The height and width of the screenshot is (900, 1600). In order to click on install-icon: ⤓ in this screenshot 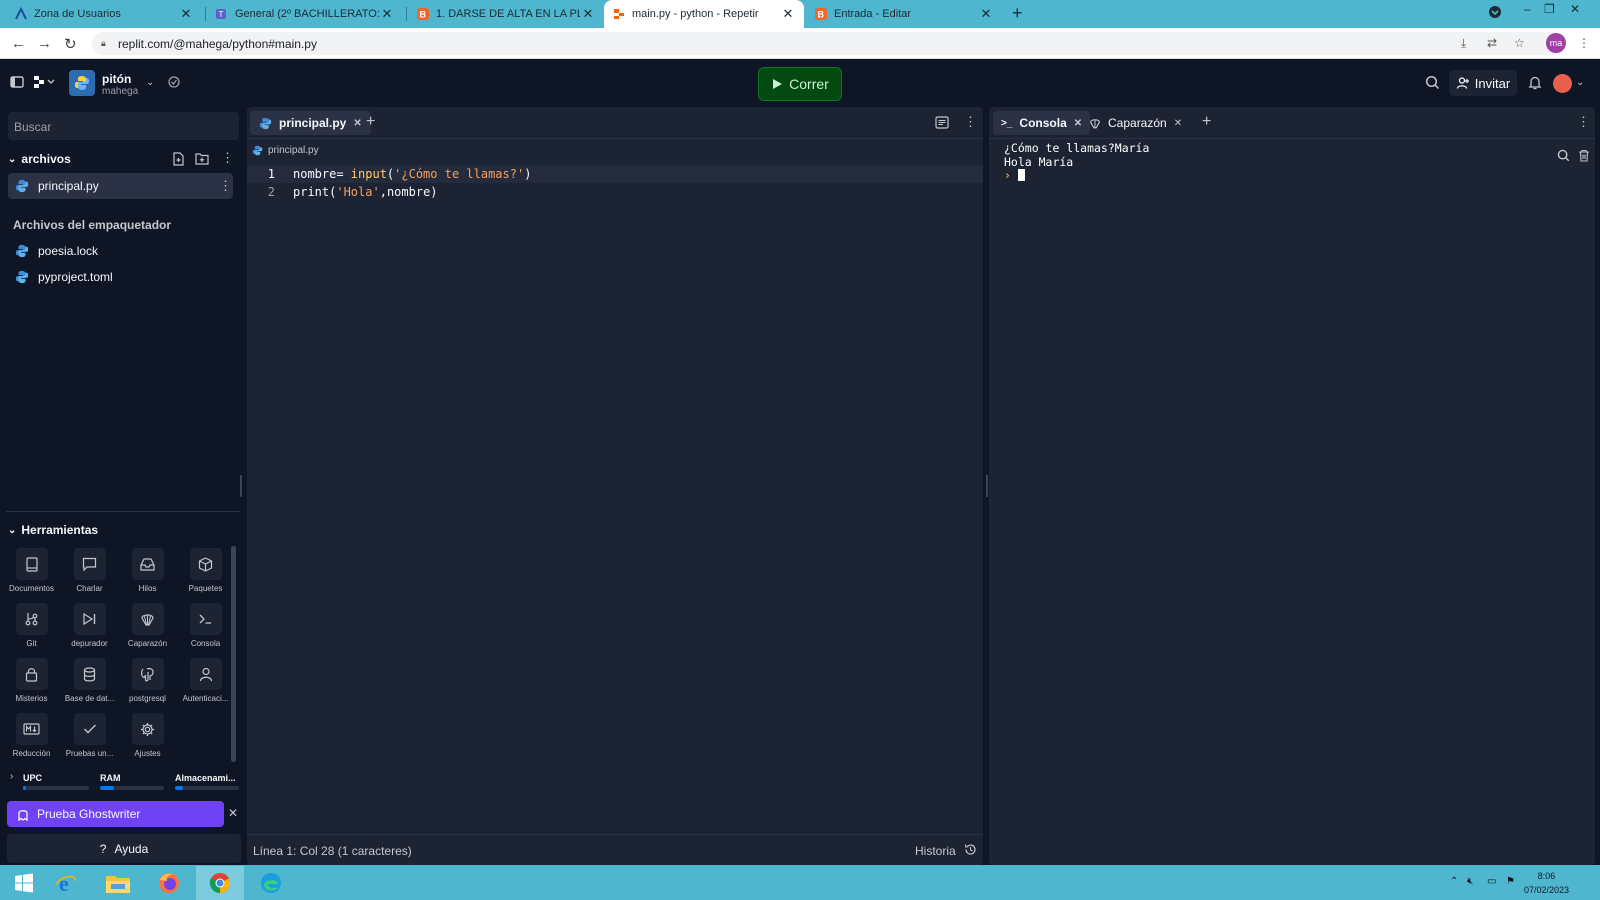, I will do `click(1463, 43)`.